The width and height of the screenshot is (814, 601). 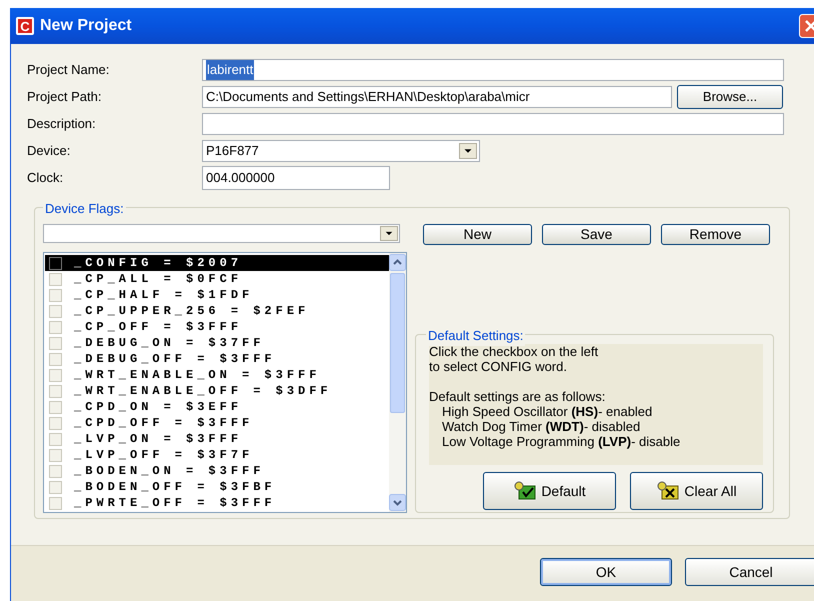 I want to click on flag-list-item: _CP_ALL = $0FCF, so click(x=217, y=279).